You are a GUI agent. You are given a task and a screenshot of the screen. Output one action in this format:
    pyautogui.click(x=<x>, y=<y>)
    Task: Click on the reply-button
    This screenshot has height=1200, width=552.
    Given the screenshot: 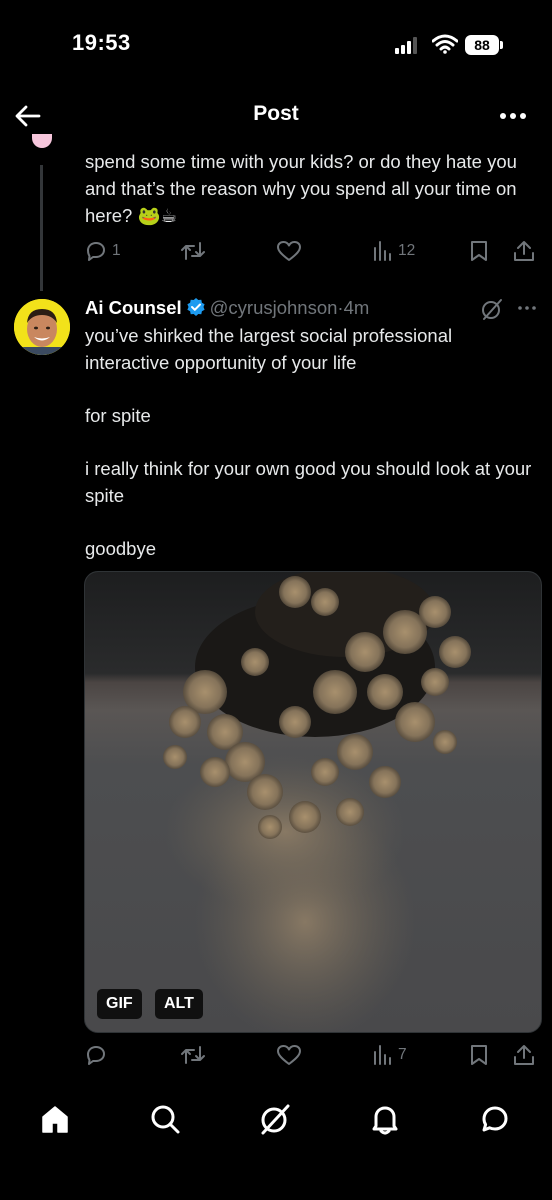 What is the action you would take?
    pyautogui.click(x=96, y=1055)
    